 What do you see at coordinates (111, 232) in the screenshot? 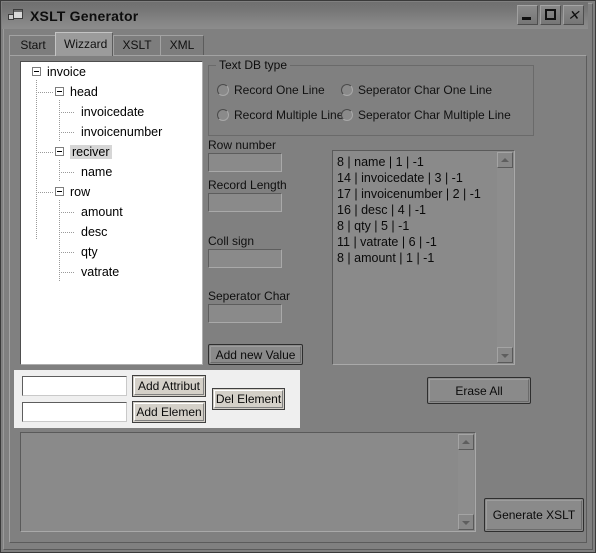
I see `tree-node: desc` at bounding box center [111, 232].